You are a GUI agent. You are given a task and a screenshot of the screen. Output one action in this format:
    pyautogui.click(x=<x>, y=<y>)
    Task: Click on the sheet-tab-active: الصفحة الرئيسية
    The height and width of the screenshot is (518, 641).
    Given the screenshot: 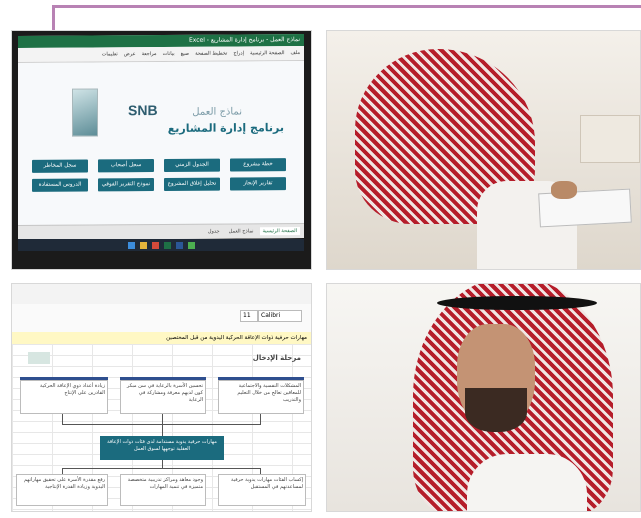 What is the action you would take?
    pyautogui.click(x=279, y=231)
    